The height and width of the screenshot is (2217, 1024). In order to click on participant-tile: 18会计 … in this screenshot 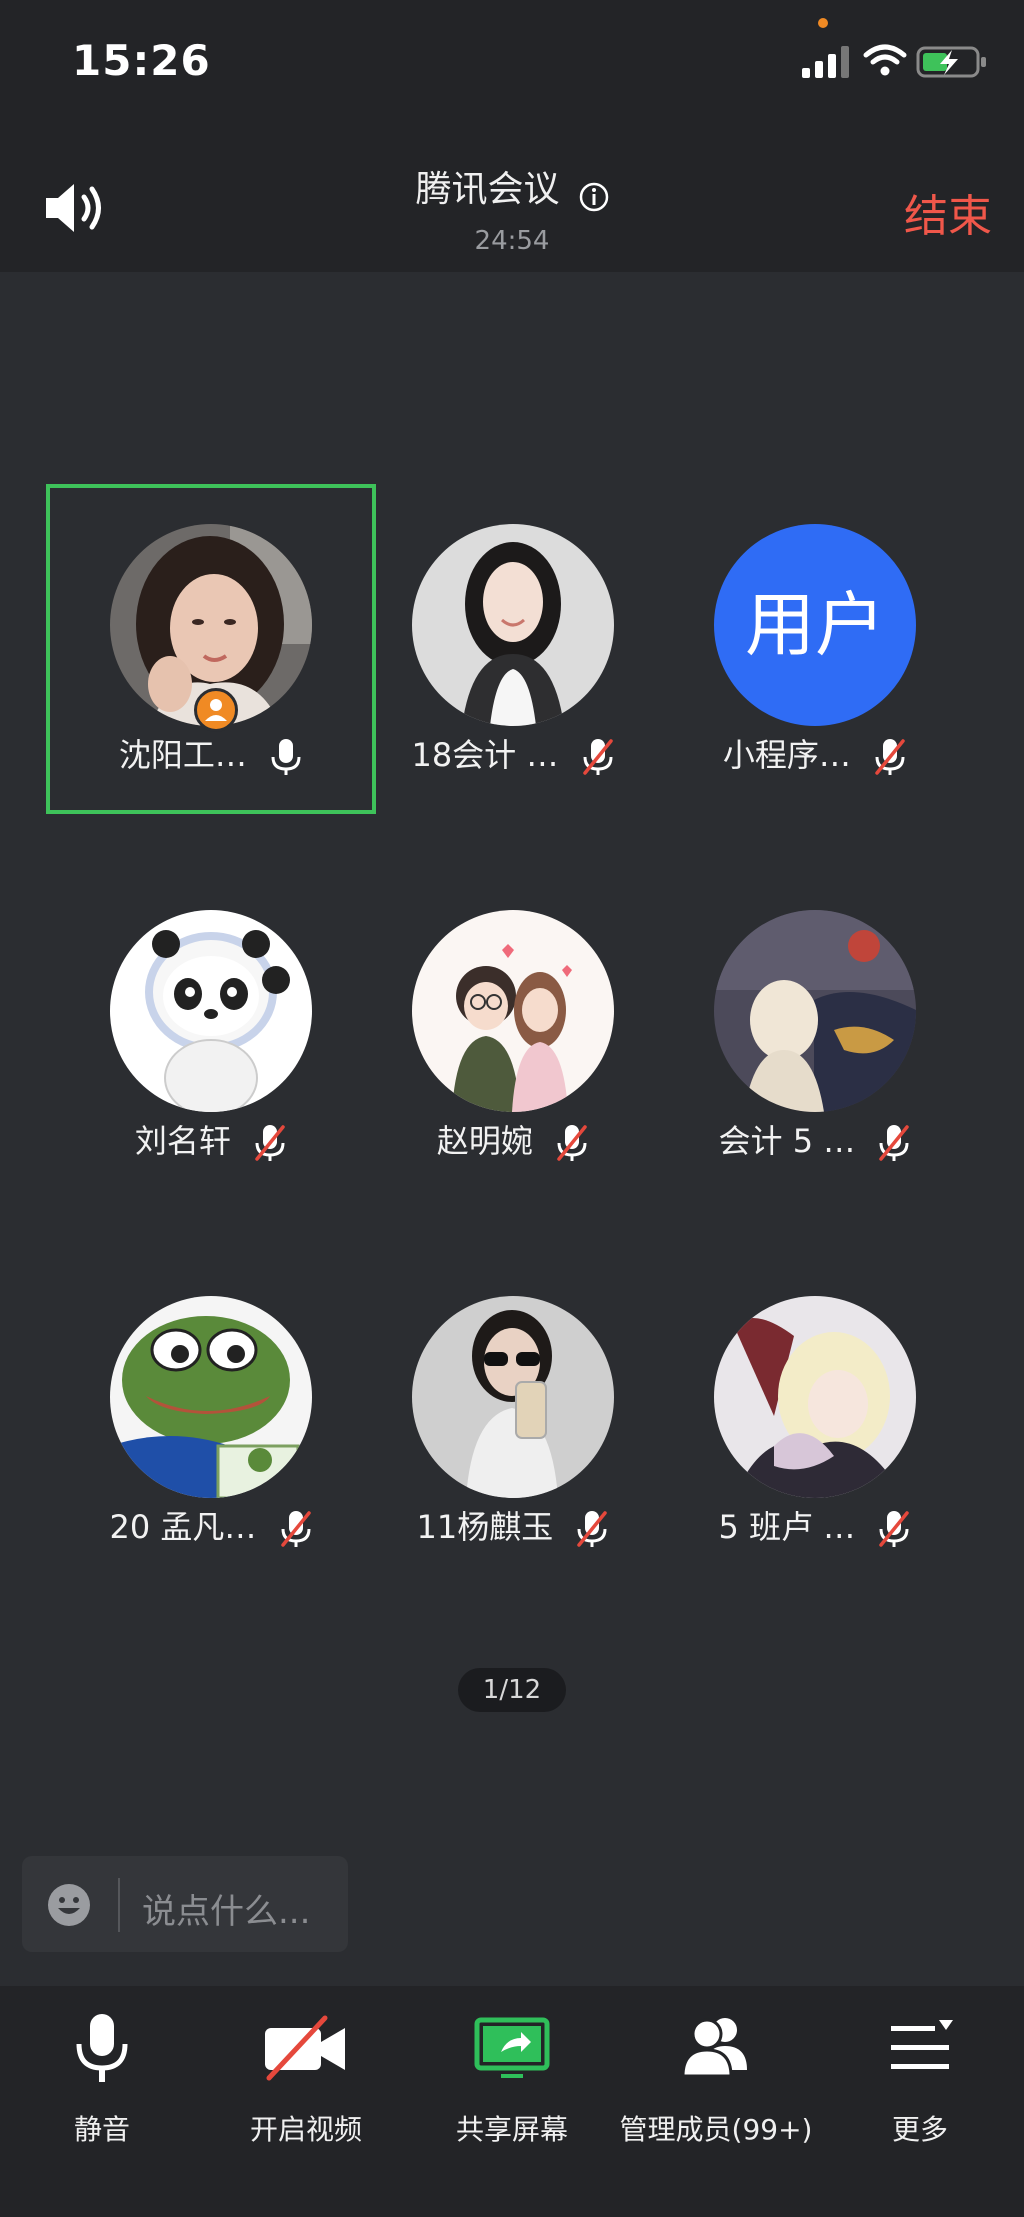, I will do `click(513, 649)`.